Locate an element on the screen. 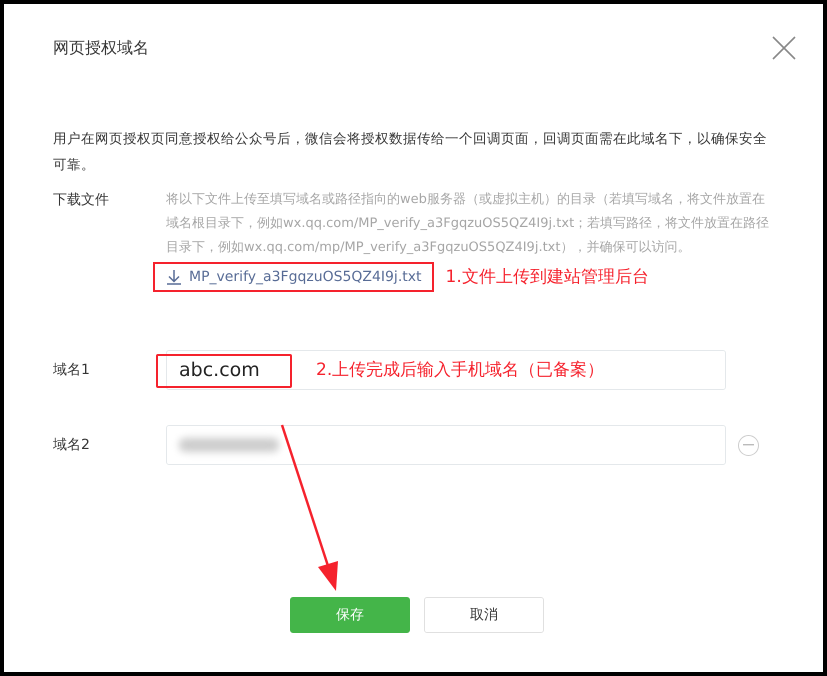 The width and height of the screenshot is (827, 676). annotation-text: 1.文件上传到建站管理后台 is located at coordinates (547, 277).